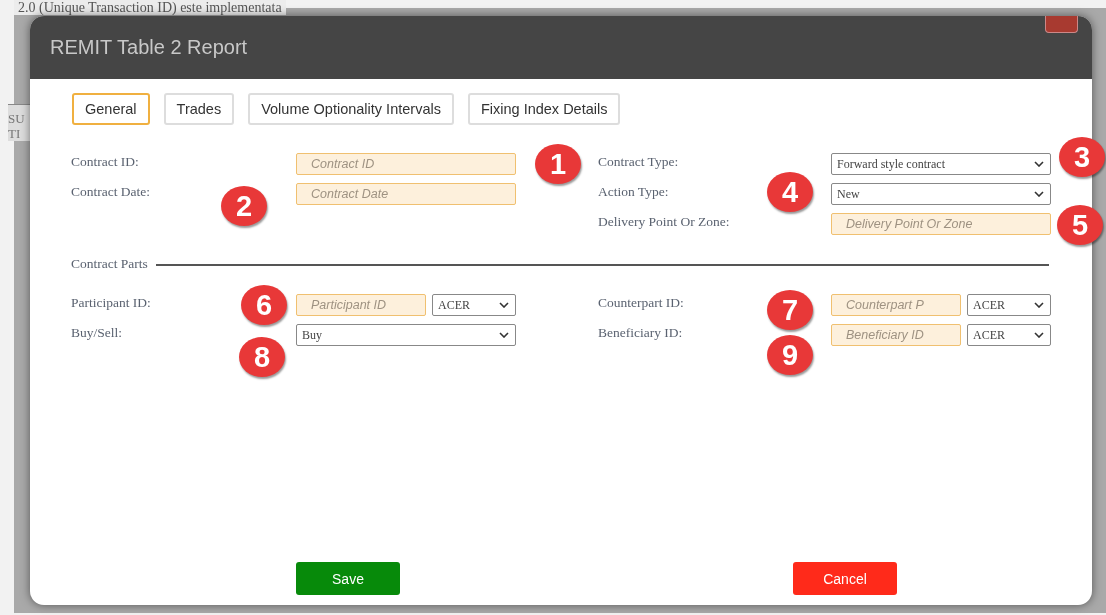 Image resolution: width=1106 pixels, height=615 pixels. Describe the element at coordinates (111, 109) in the screenshot. I see `tab: General` at that location.